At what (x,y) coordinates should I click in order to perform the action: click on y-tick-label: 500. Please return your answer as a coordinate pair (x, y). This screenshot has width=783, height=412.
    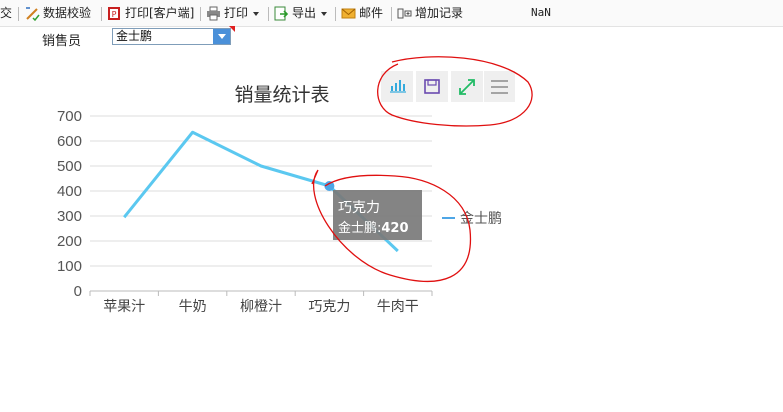
    Looking at the image, I should click on (69, 166).